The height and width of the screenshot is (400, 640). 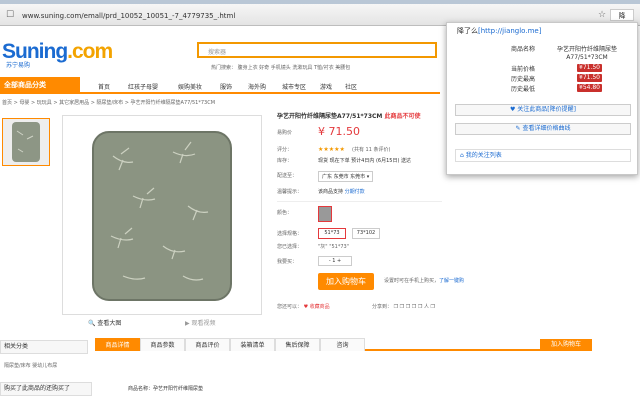 I want to click on installment-link: 分期付款, so click(x=354, y=192).